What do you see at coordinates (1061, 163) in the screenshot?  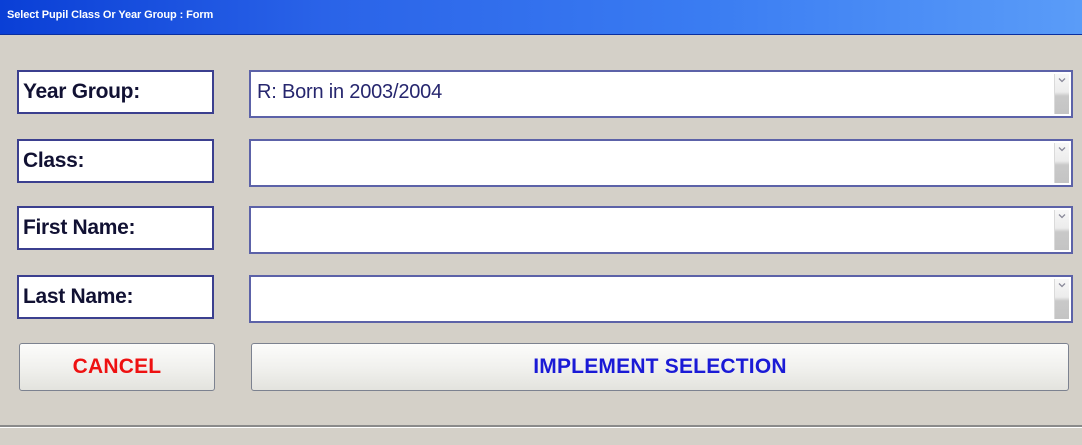 I see `class-dropdown-button` at bounding box center [1061, 163].